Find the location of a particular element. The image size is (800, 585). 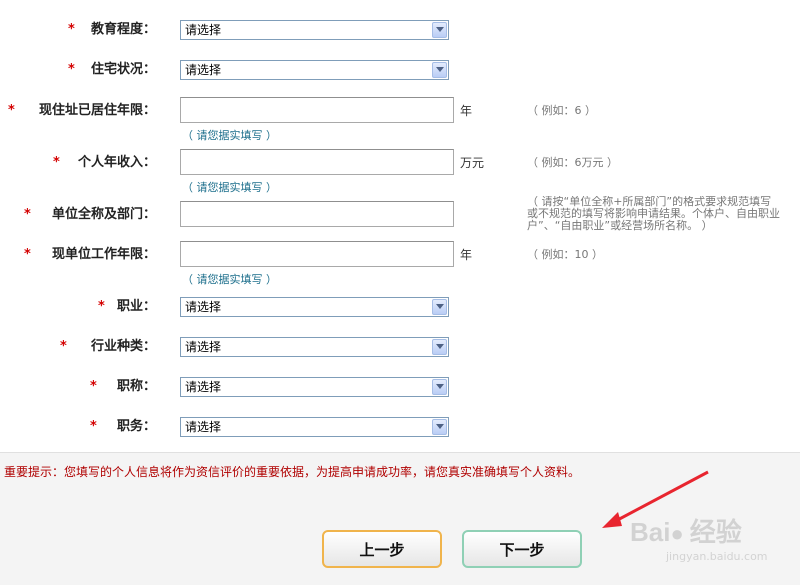

occupation-select-value: 请选择 is located at coordinates (203, 307).